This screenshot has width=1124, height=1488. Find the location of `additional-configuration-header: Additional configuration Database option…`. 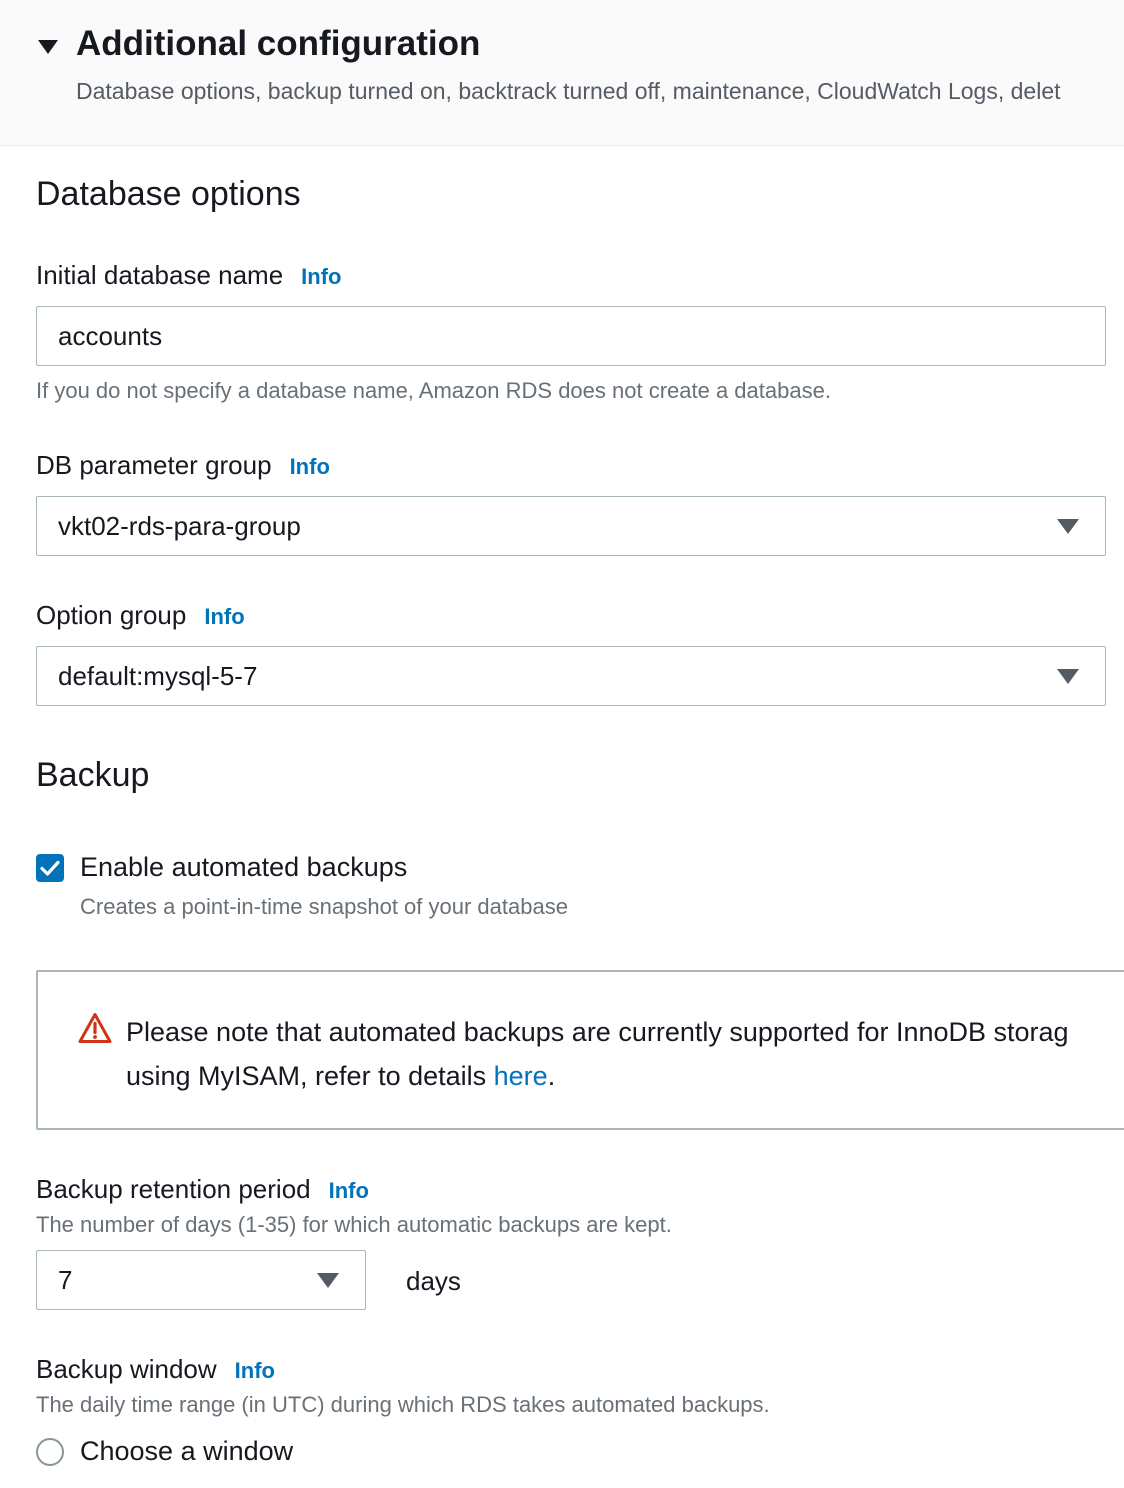

additional-configuration-header: Additional configuration Database option… is located at coordinates (562, 73).